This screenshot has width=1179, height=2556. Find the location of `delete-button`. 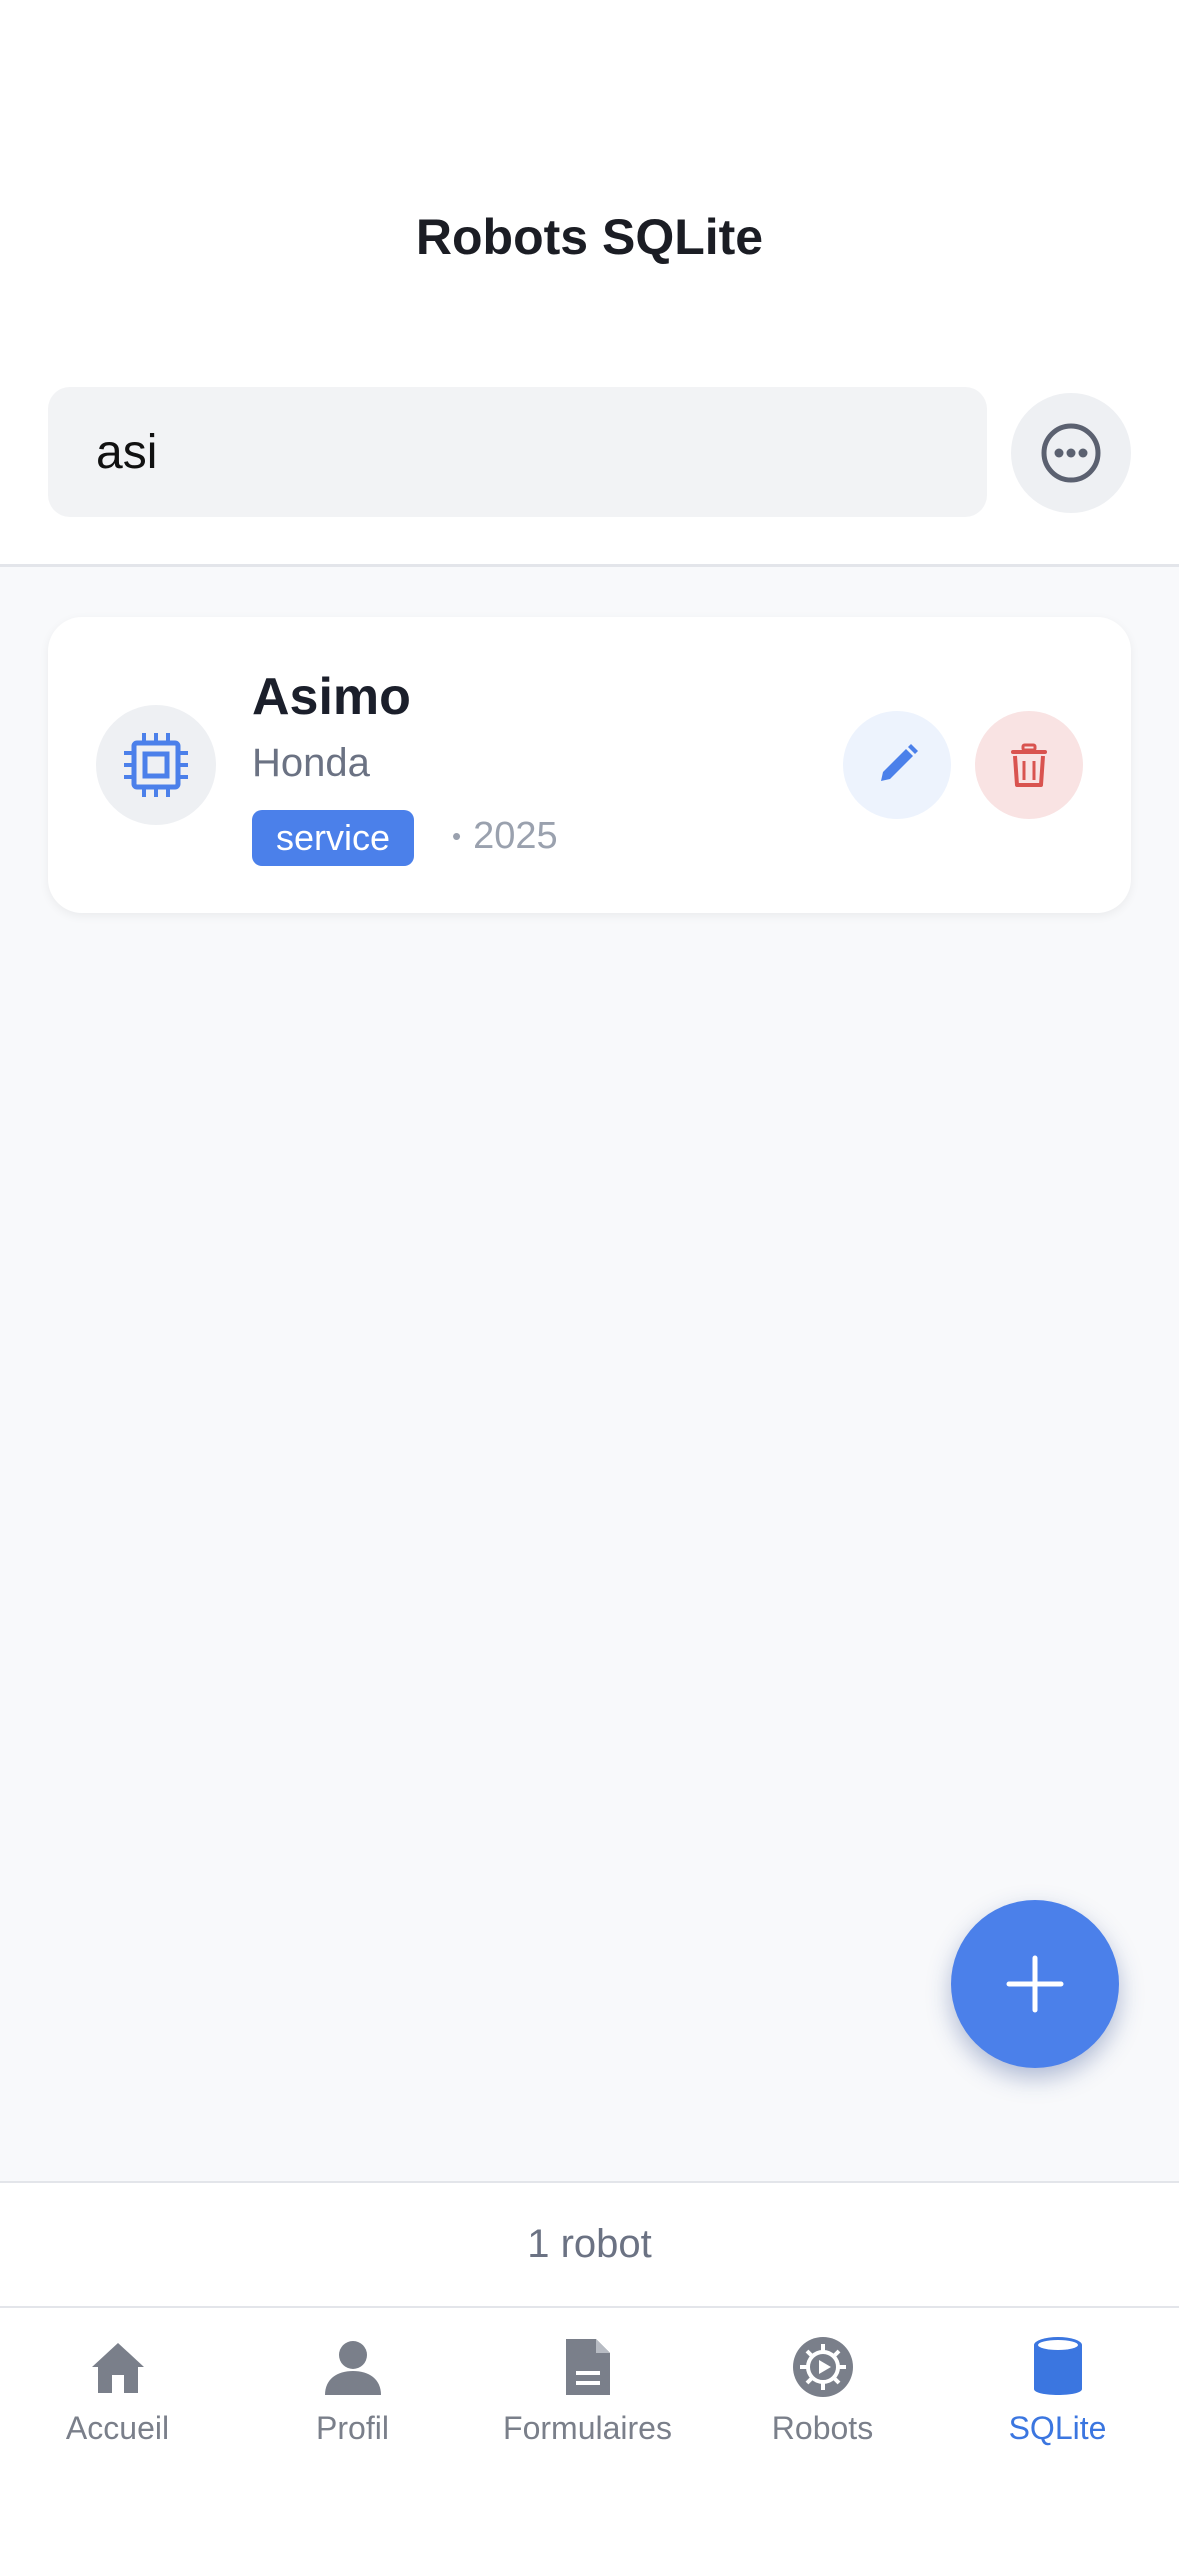

delete-button is located at coordinates (1029, 765).